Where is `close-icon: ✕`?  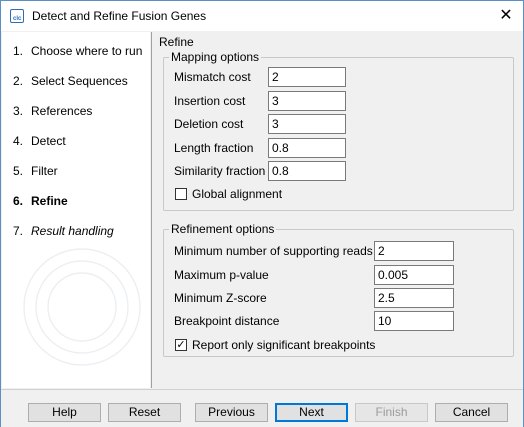
close-icon: ✕ is located at coordinates (506, 16).